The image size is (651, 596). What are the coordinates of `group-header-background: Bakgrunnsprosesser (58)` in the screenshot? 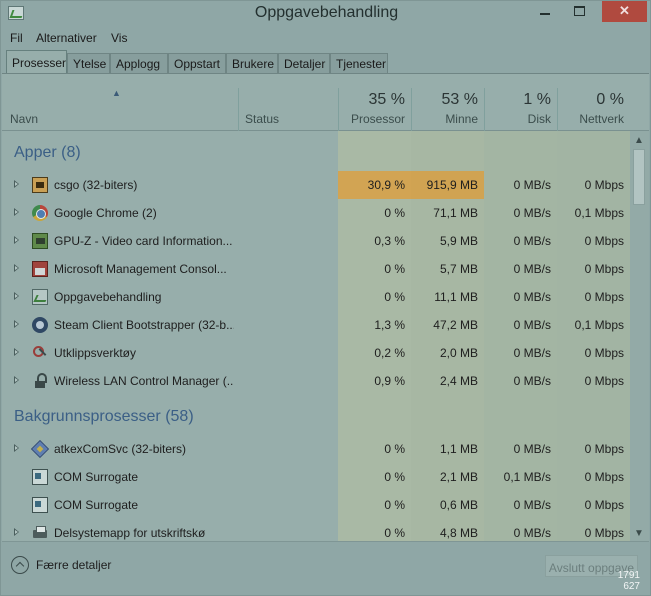 It's located at (316, 415).